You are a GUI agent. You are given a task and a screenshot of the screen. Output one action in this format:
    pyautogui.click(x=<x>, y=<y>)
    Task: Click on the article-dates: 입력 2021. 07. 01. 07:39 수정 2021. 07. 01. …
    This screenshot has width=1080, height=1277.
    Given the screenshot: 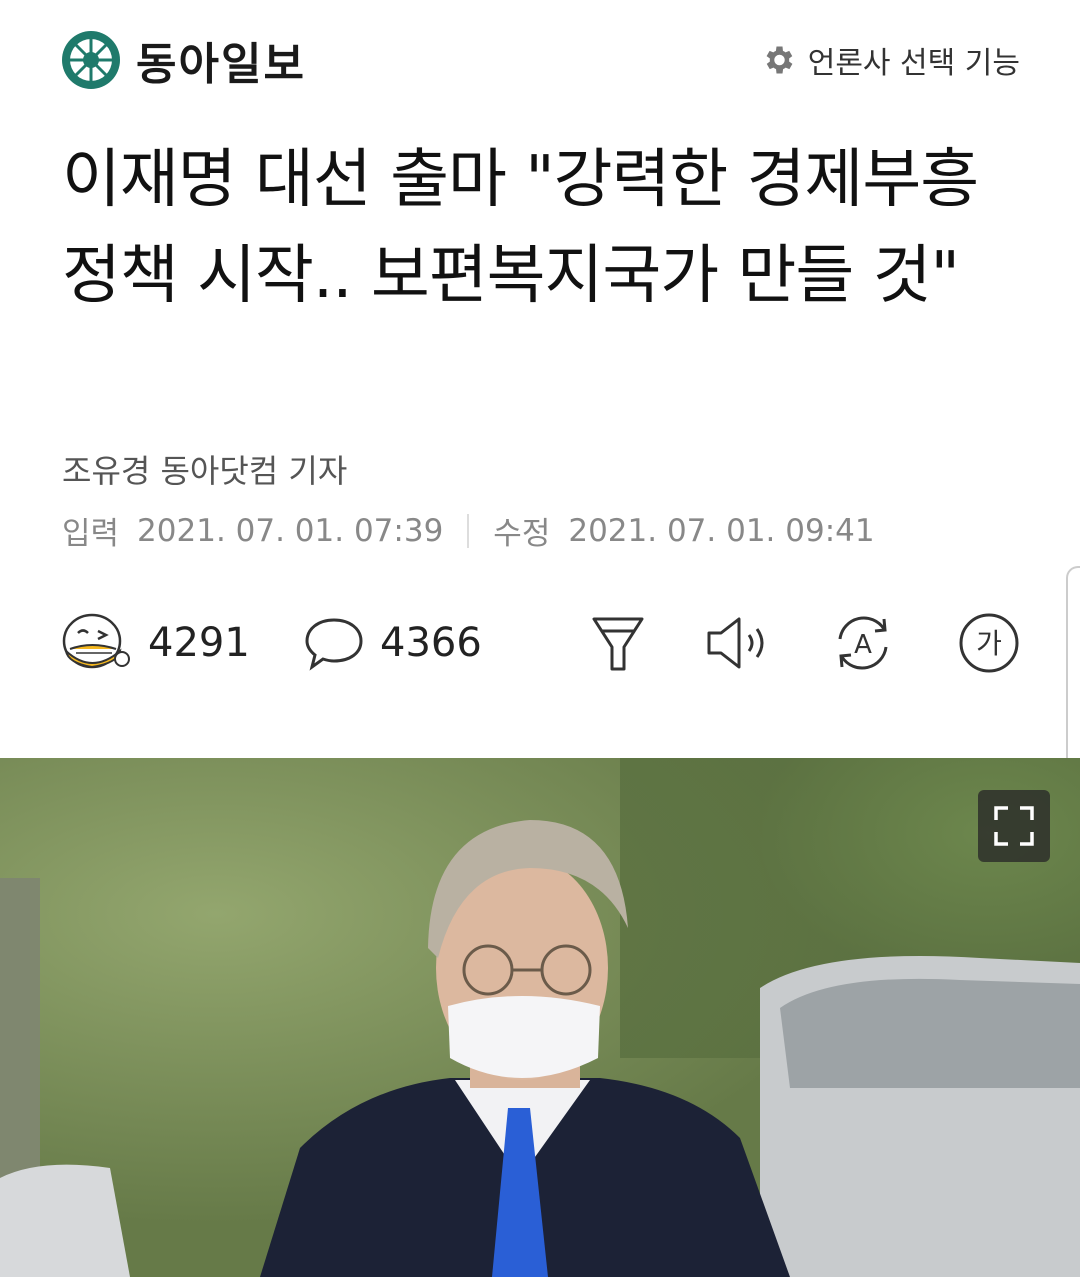 What is the action you would take?
    pyautogui.click(x=468, y=530)
    